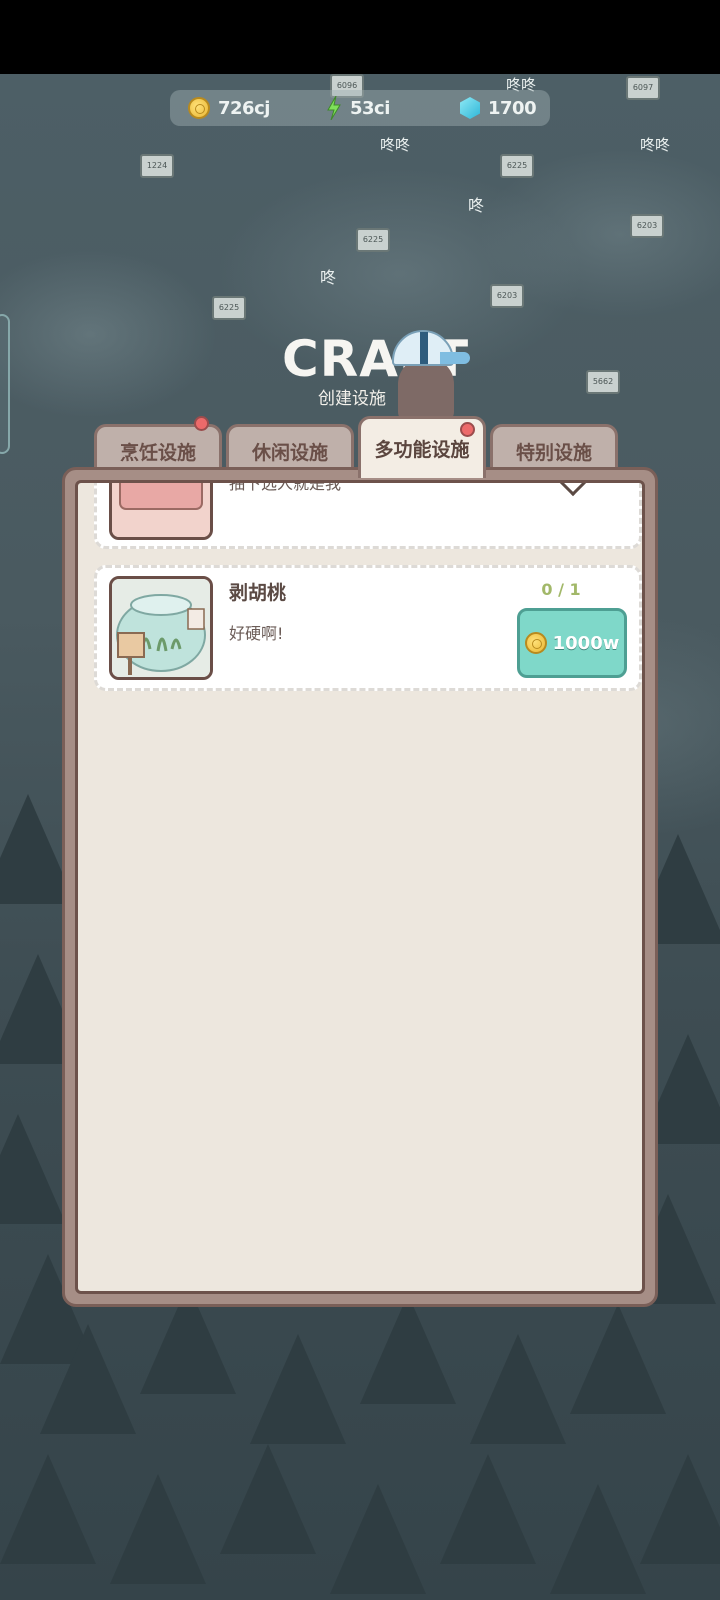  Describe the element at coordinates (370, 108) in the screenshot. I see `energy-amount: 53ci` at that location.